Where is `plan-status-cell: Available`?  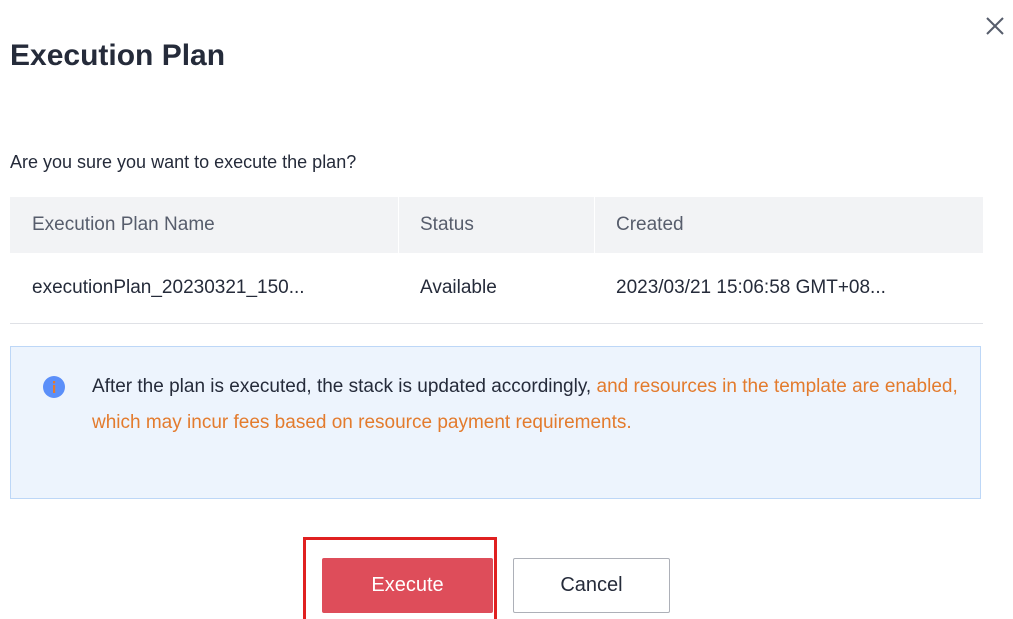 plan-status-cell: Available is located at coordinates (496, 288).